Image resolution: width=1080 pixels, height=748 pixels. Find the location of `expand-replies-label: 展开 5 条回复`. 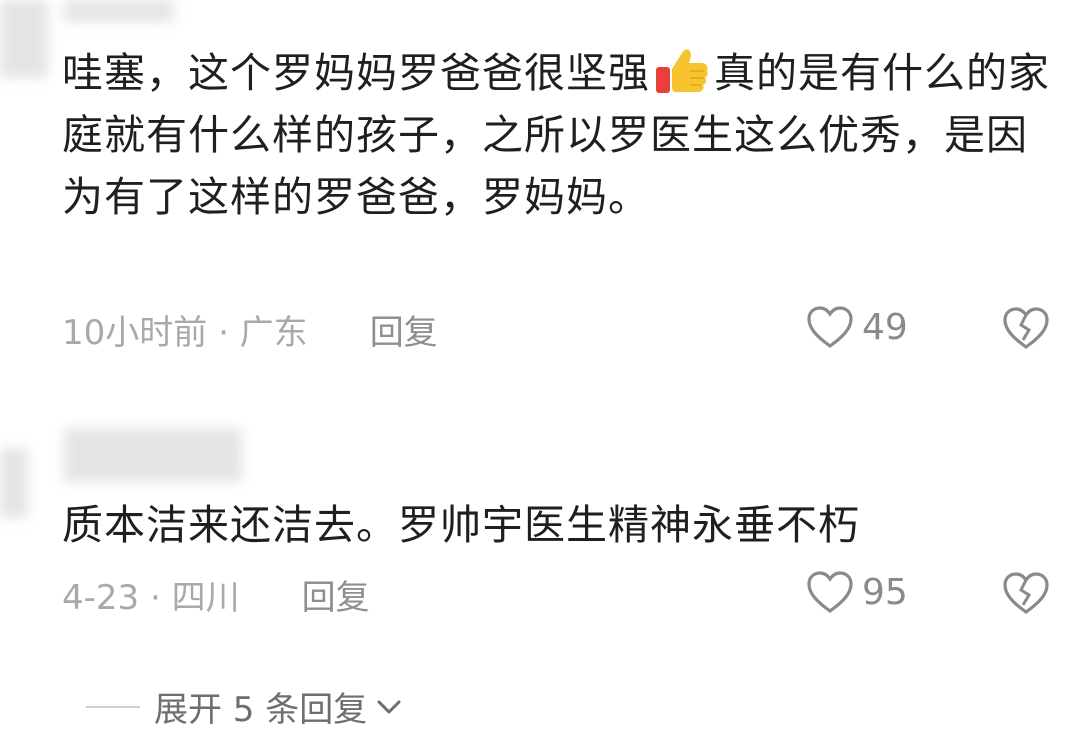

expand-replies-label: 展开 5 条回复 is located at coordinates (261, 710).